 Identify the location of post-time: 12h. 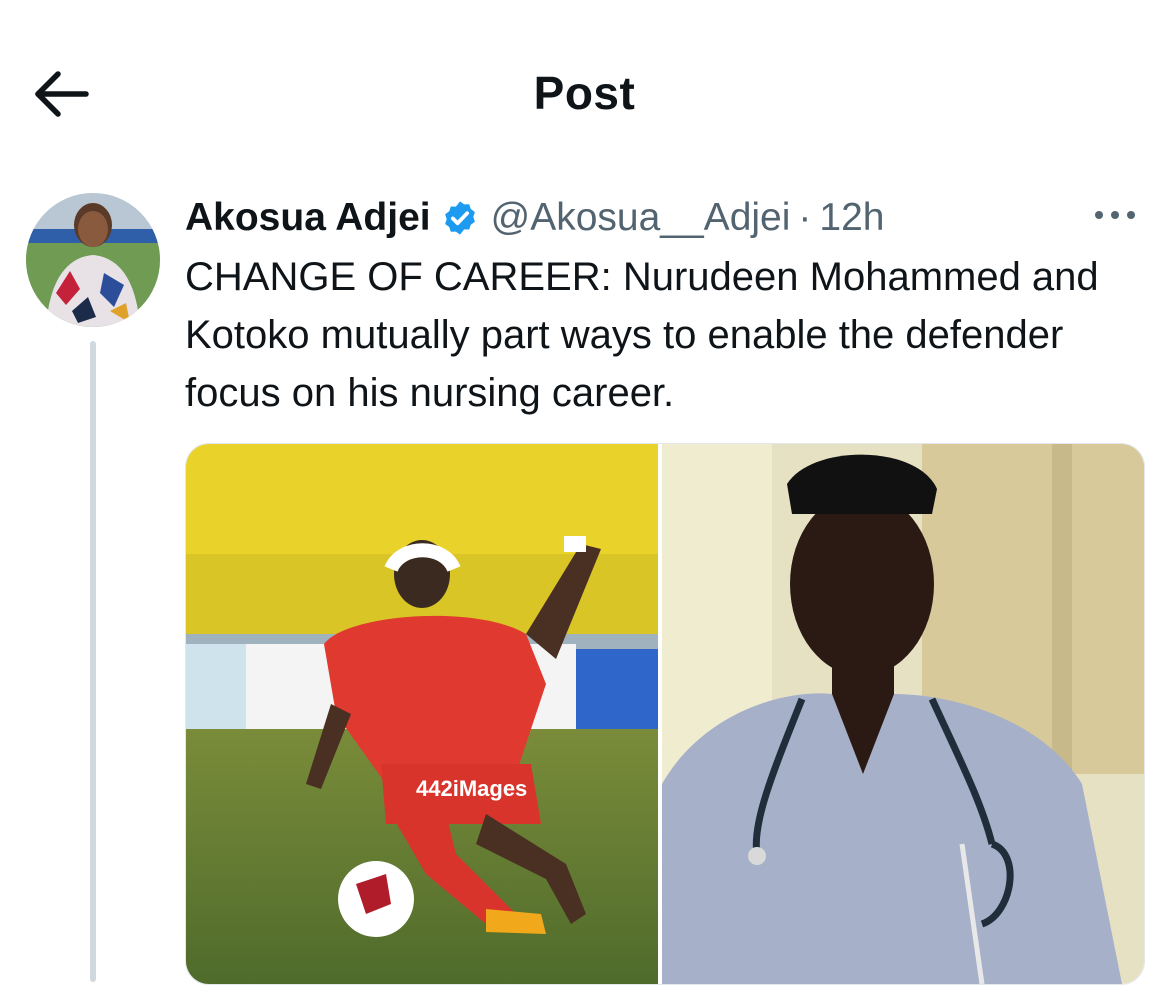
(851, 218).